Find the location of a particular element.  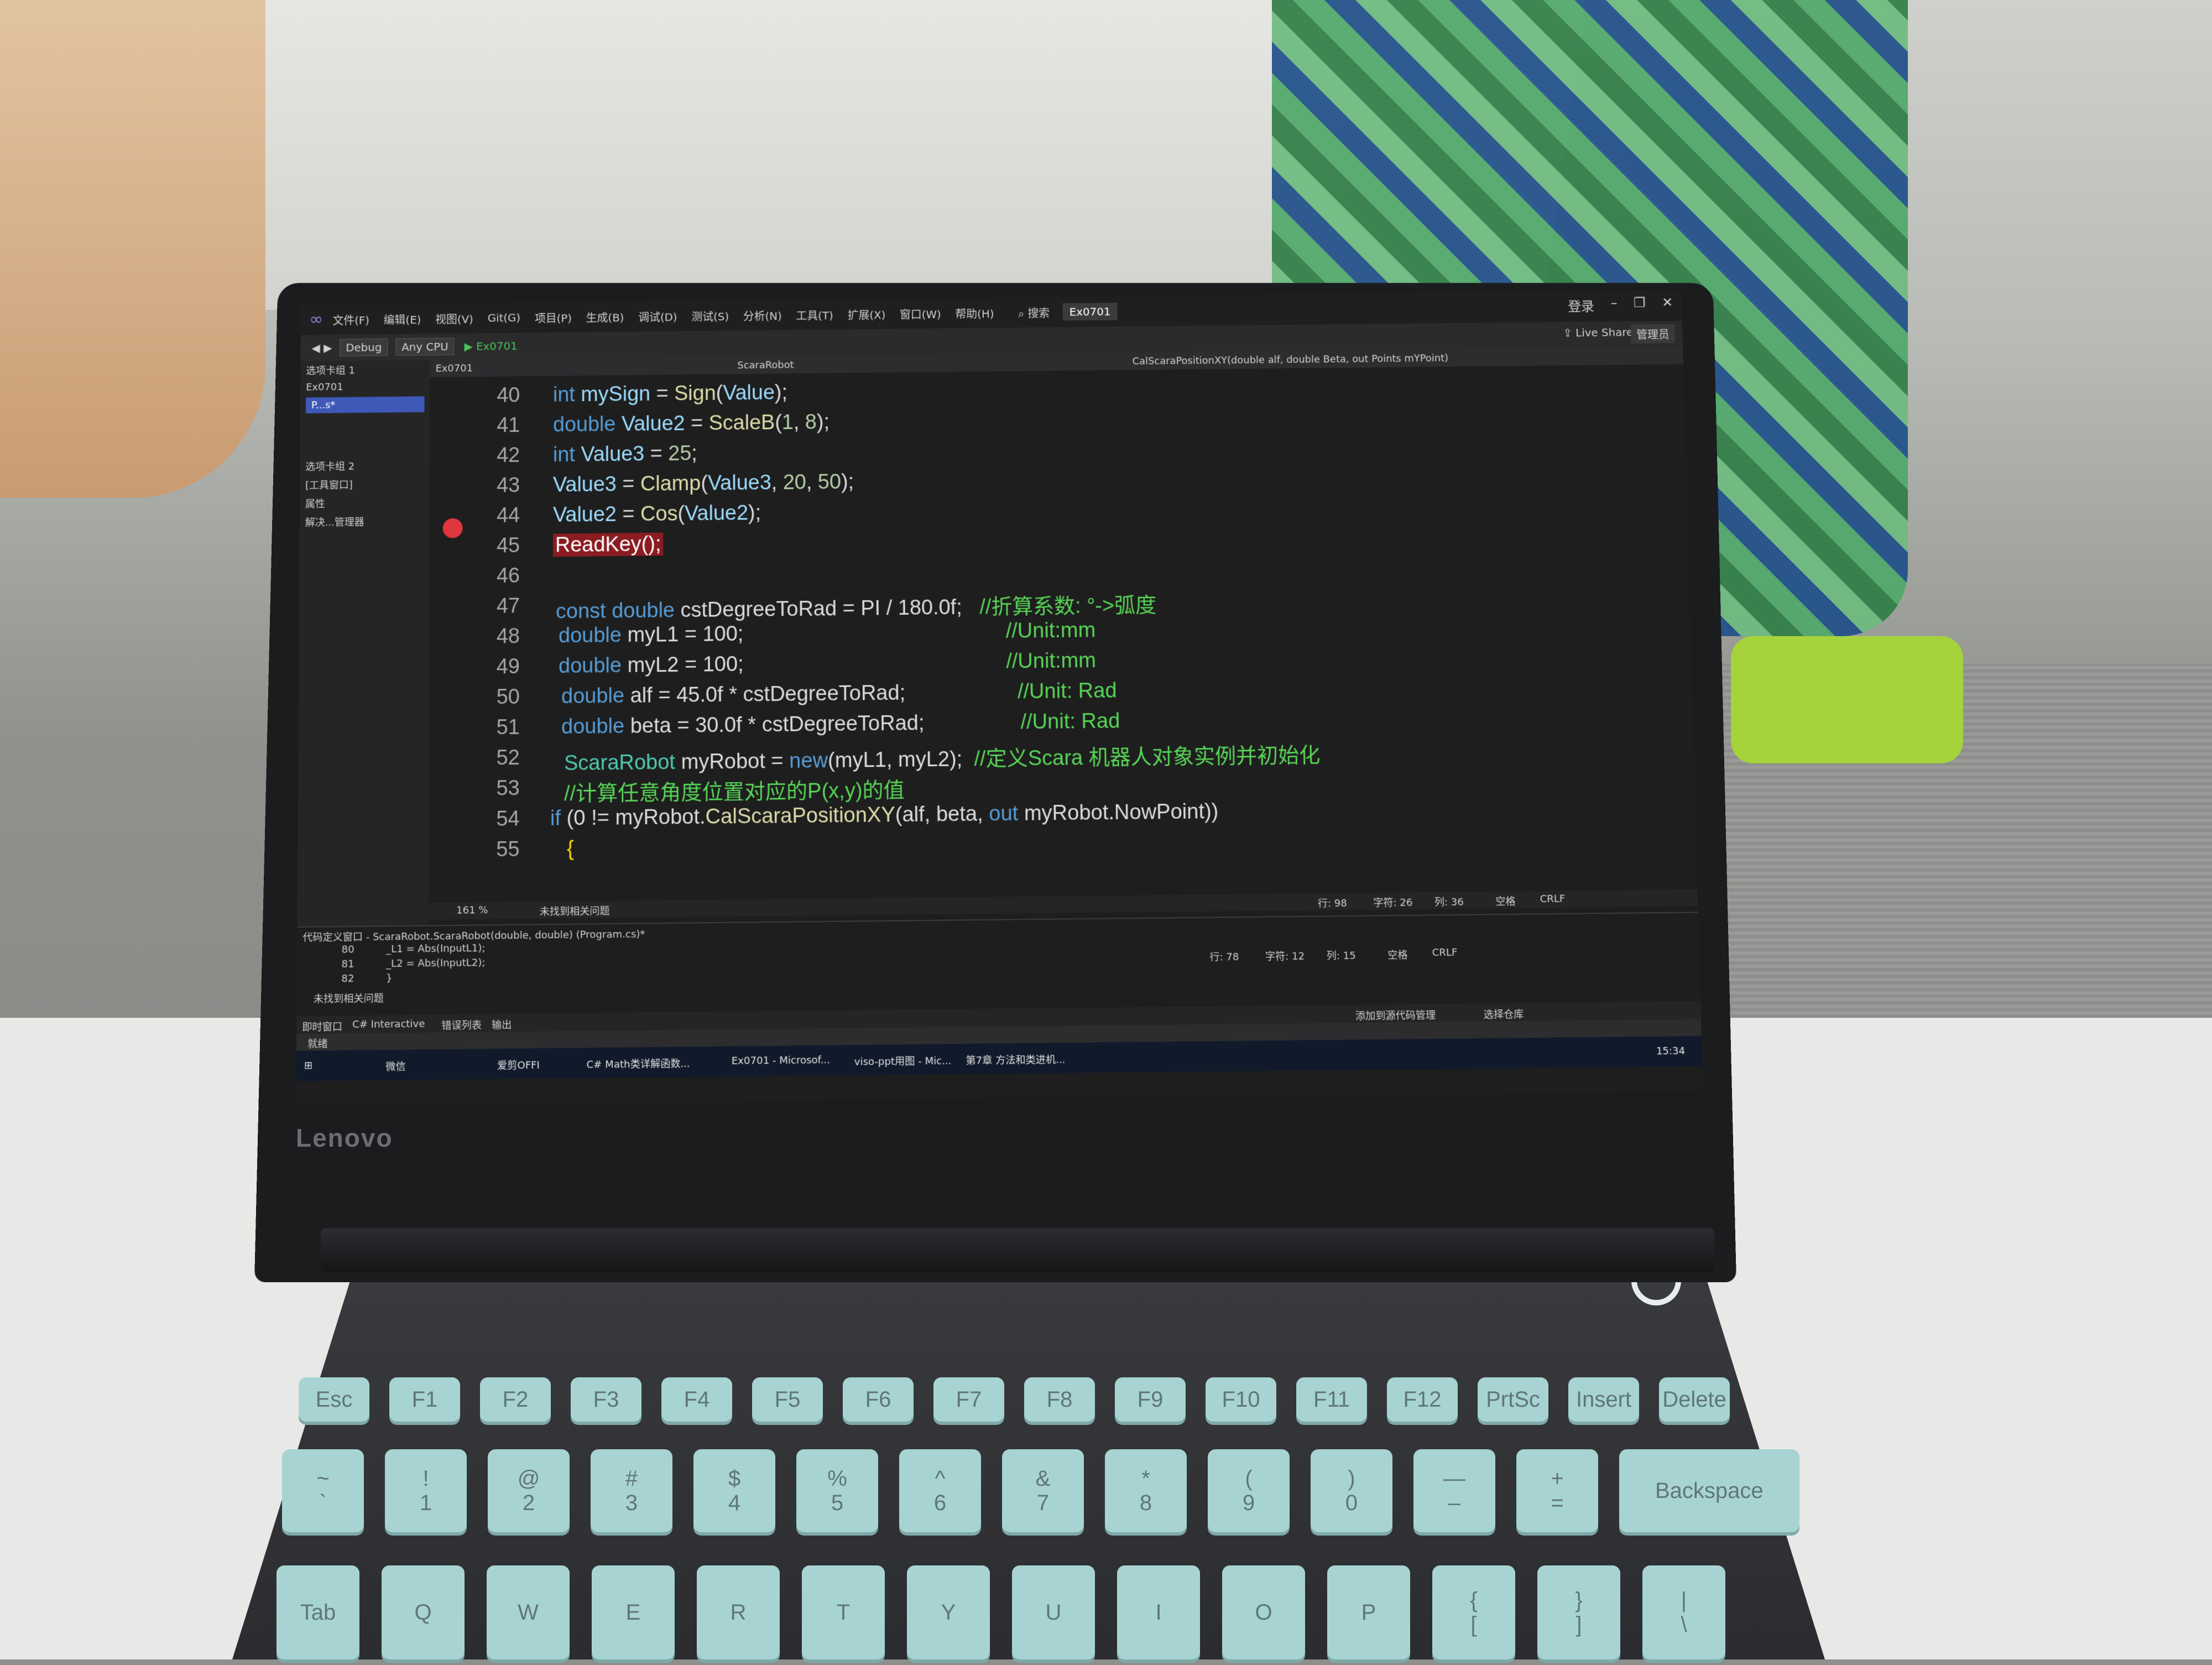

code-token: beta is located at coordinates (651, 726).